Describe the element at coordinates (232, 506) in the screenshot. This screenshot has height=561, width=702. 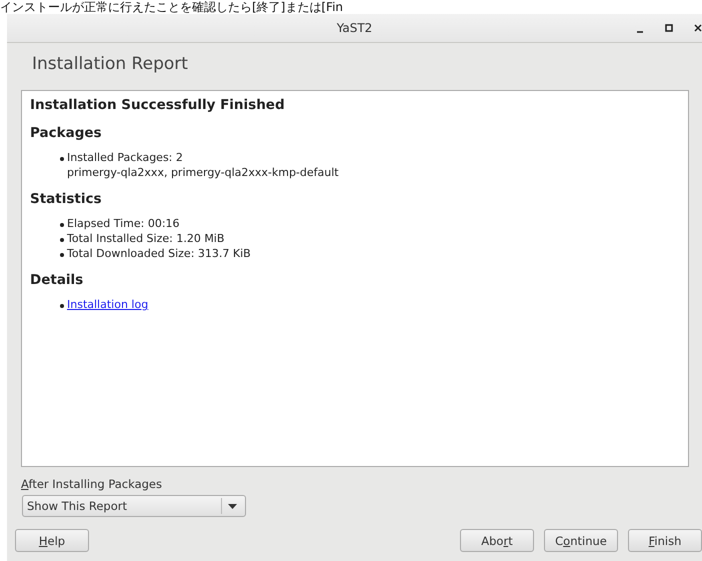
I see `caret-icon` at that location.